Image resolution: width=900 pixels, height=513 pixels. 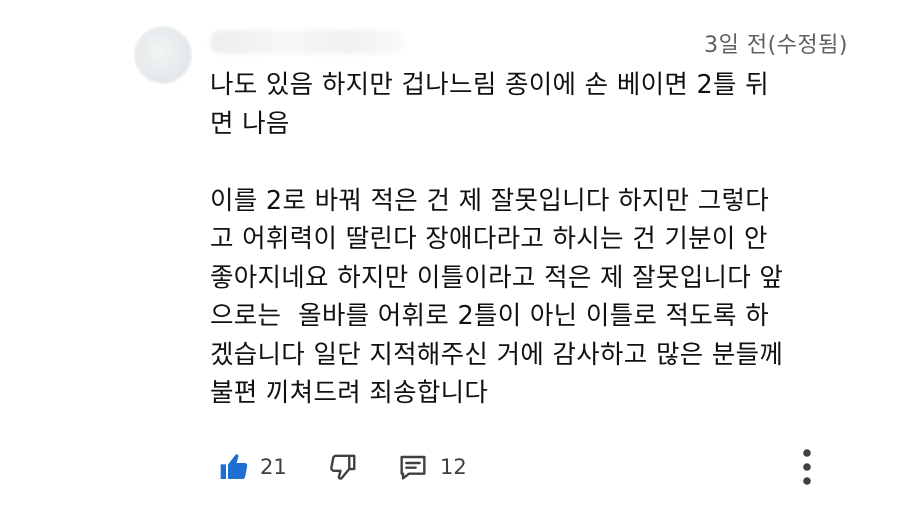 What do you see at coordinates (349, 393) in the screenshot?
I see `comment-line: 불편 끼쳐드려 죄송합니다` at bounding box center [349, 393].